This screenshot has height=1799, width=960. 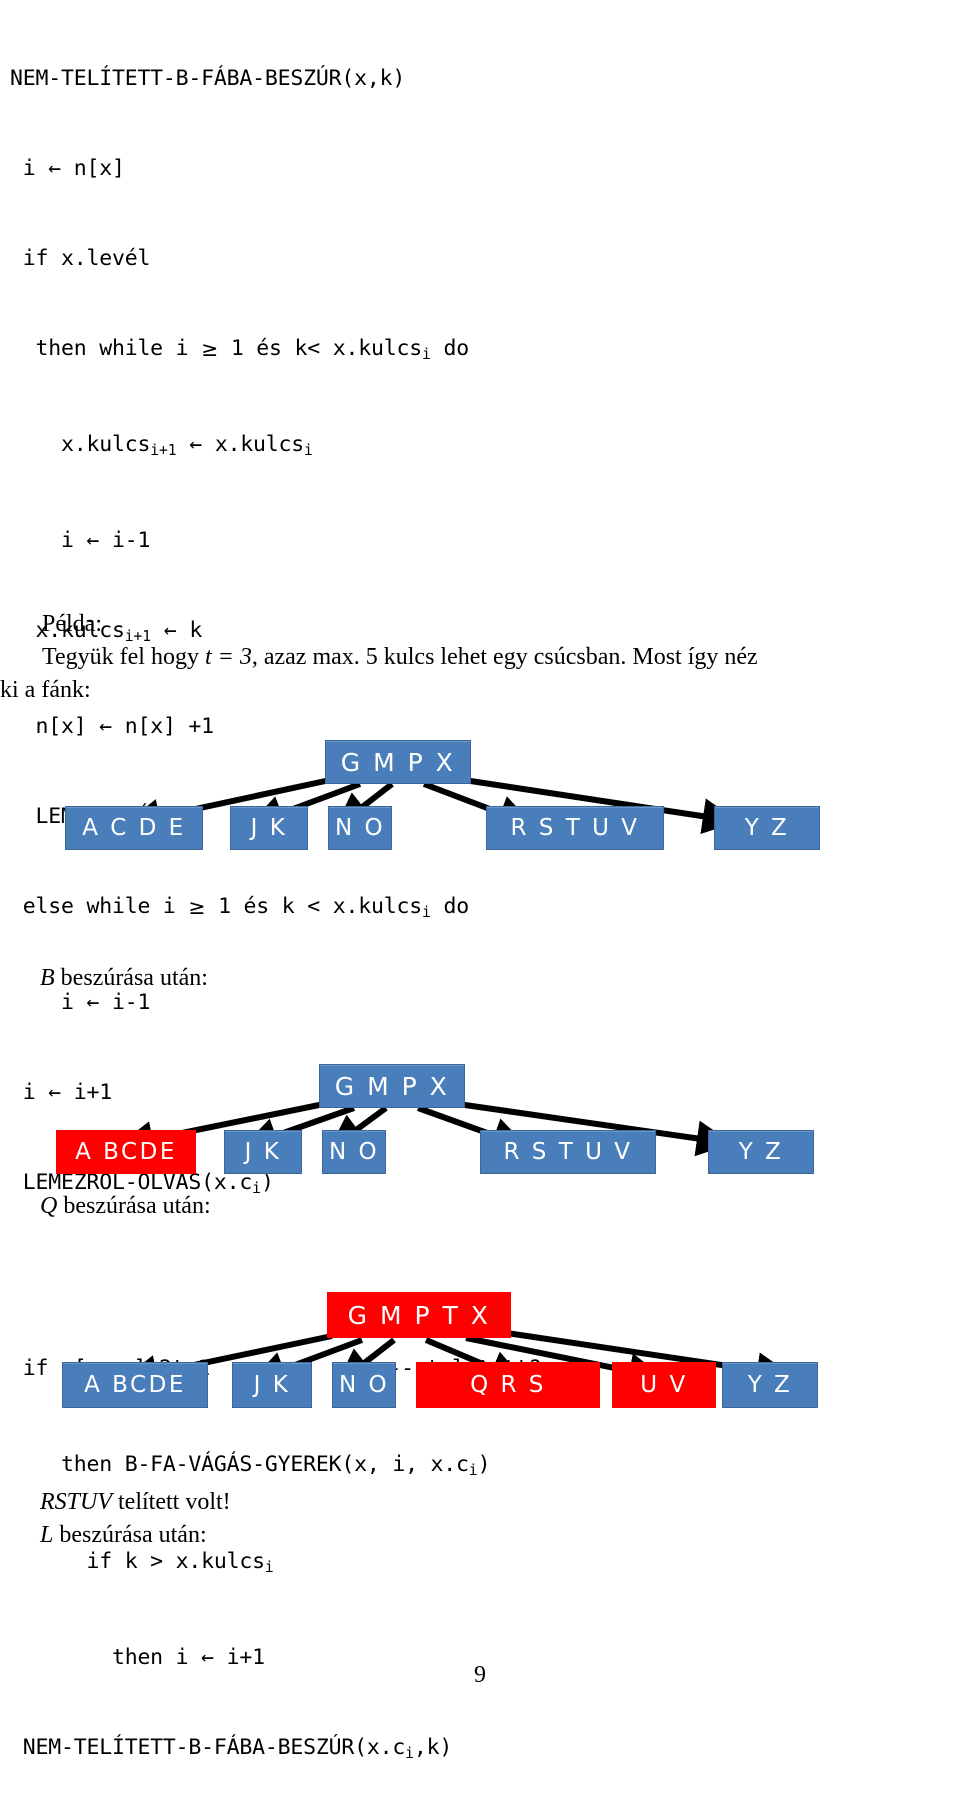 I want to click on pseudocode-line-6: i ← i-1, so click(x=80, y=541).